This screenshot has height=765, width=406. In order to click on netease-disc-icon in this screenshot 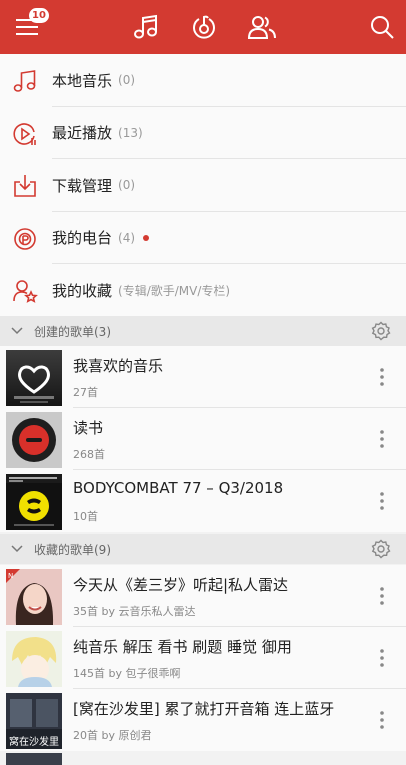, I will do `click(204, 27)`.